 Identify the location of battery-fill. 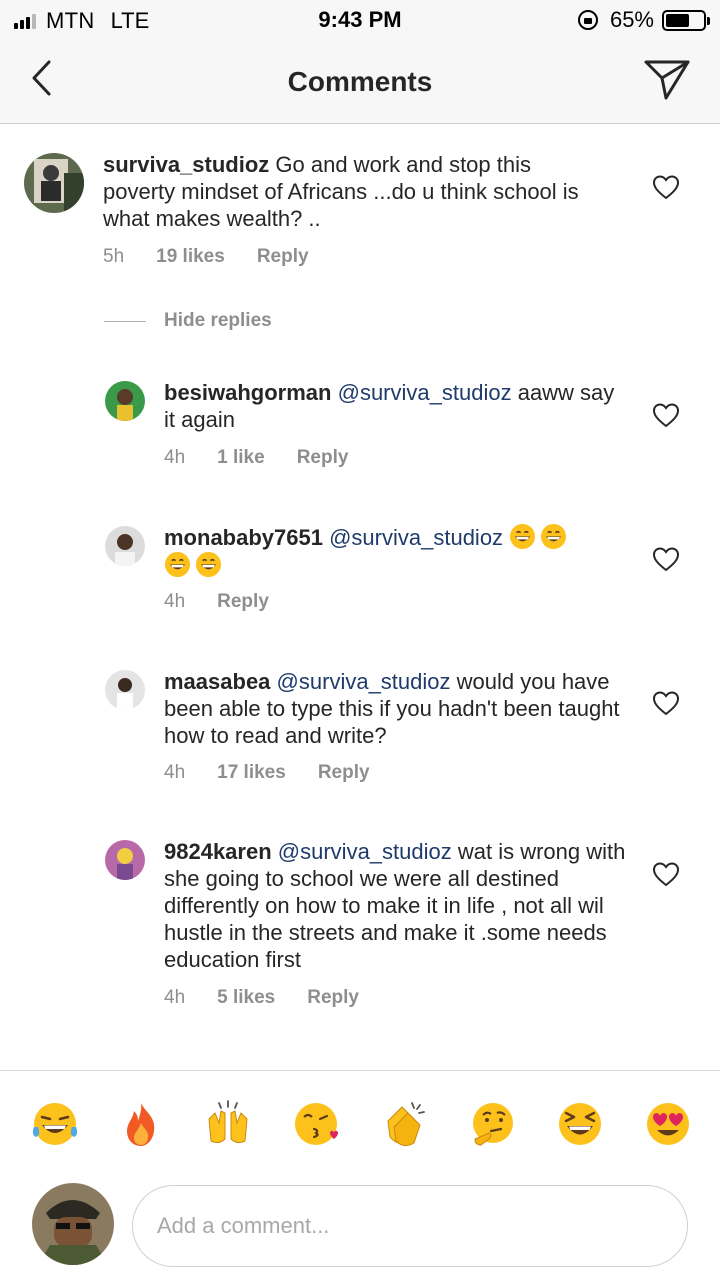
(678, 20).